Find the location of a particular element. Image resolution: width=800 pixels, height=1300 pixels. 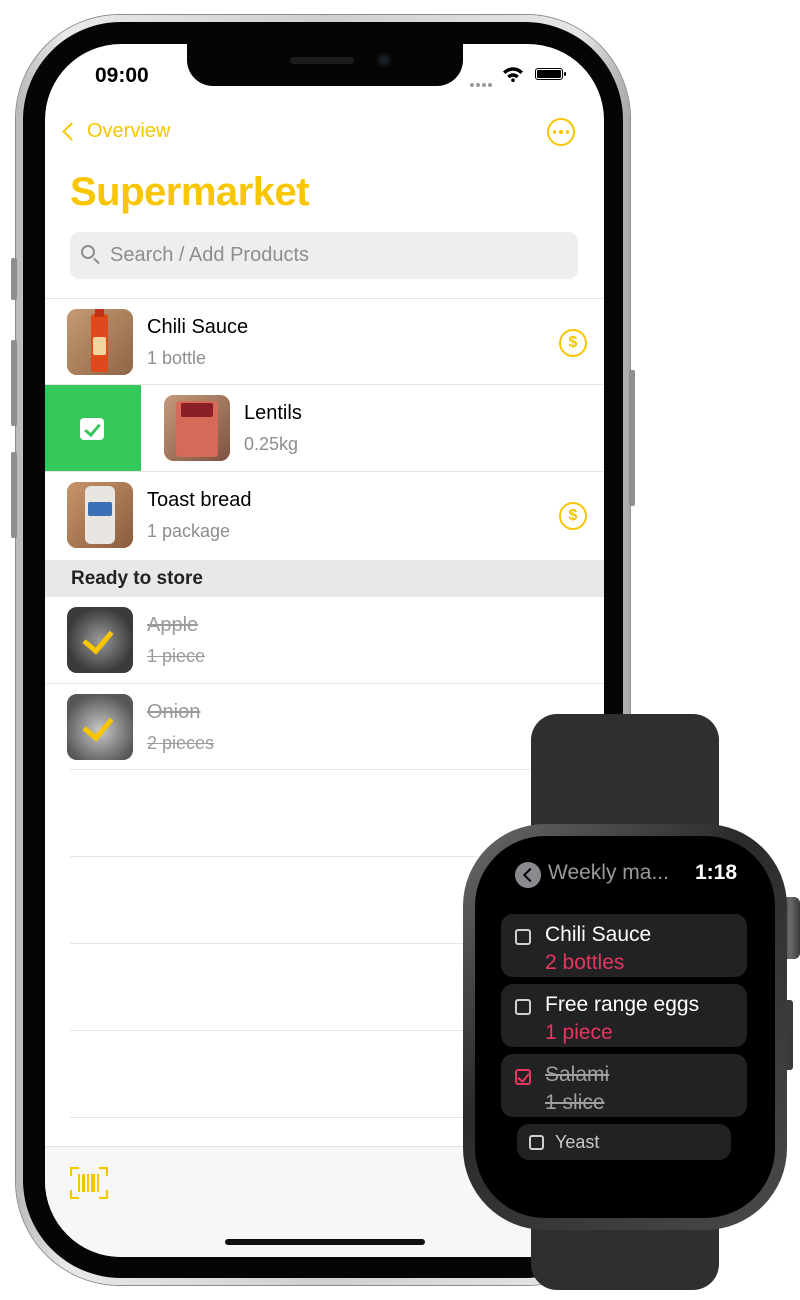

watch-list-item: Free range eggs 1 piece is located at coordinates (624, 1015).